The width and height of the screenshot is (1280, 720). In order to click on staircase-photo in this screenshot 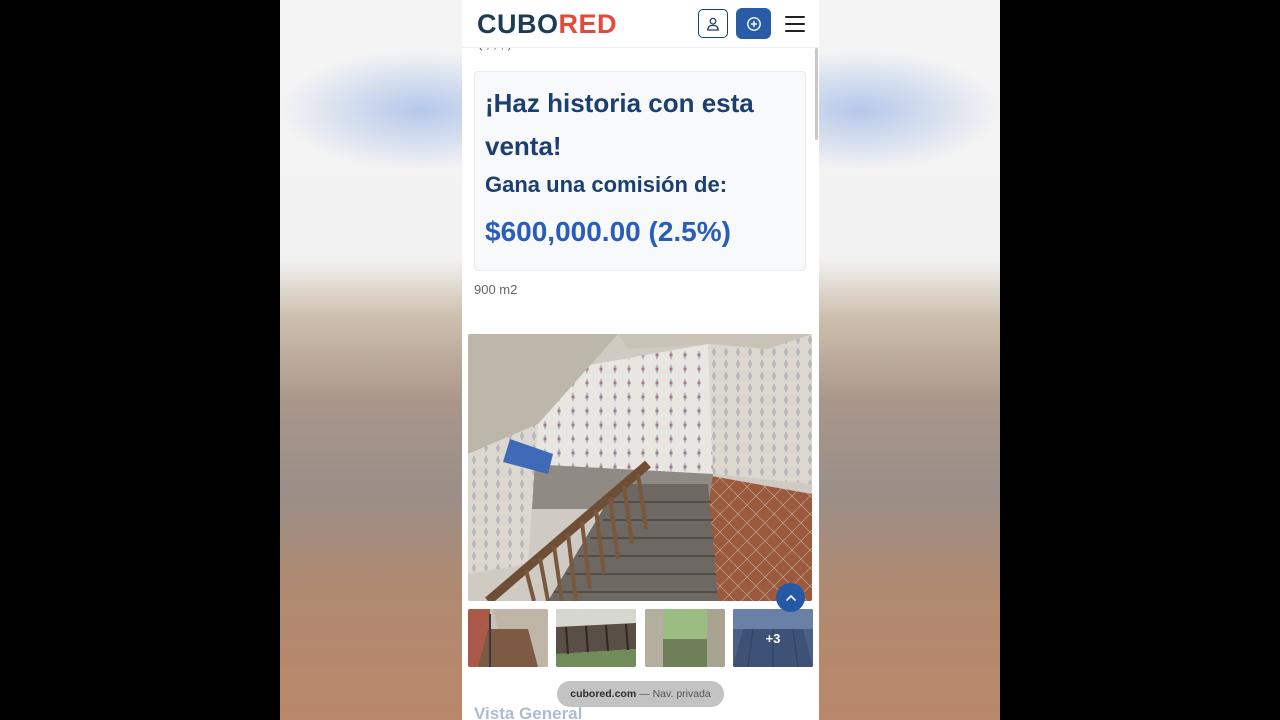, I will do `click(640, 467)`.